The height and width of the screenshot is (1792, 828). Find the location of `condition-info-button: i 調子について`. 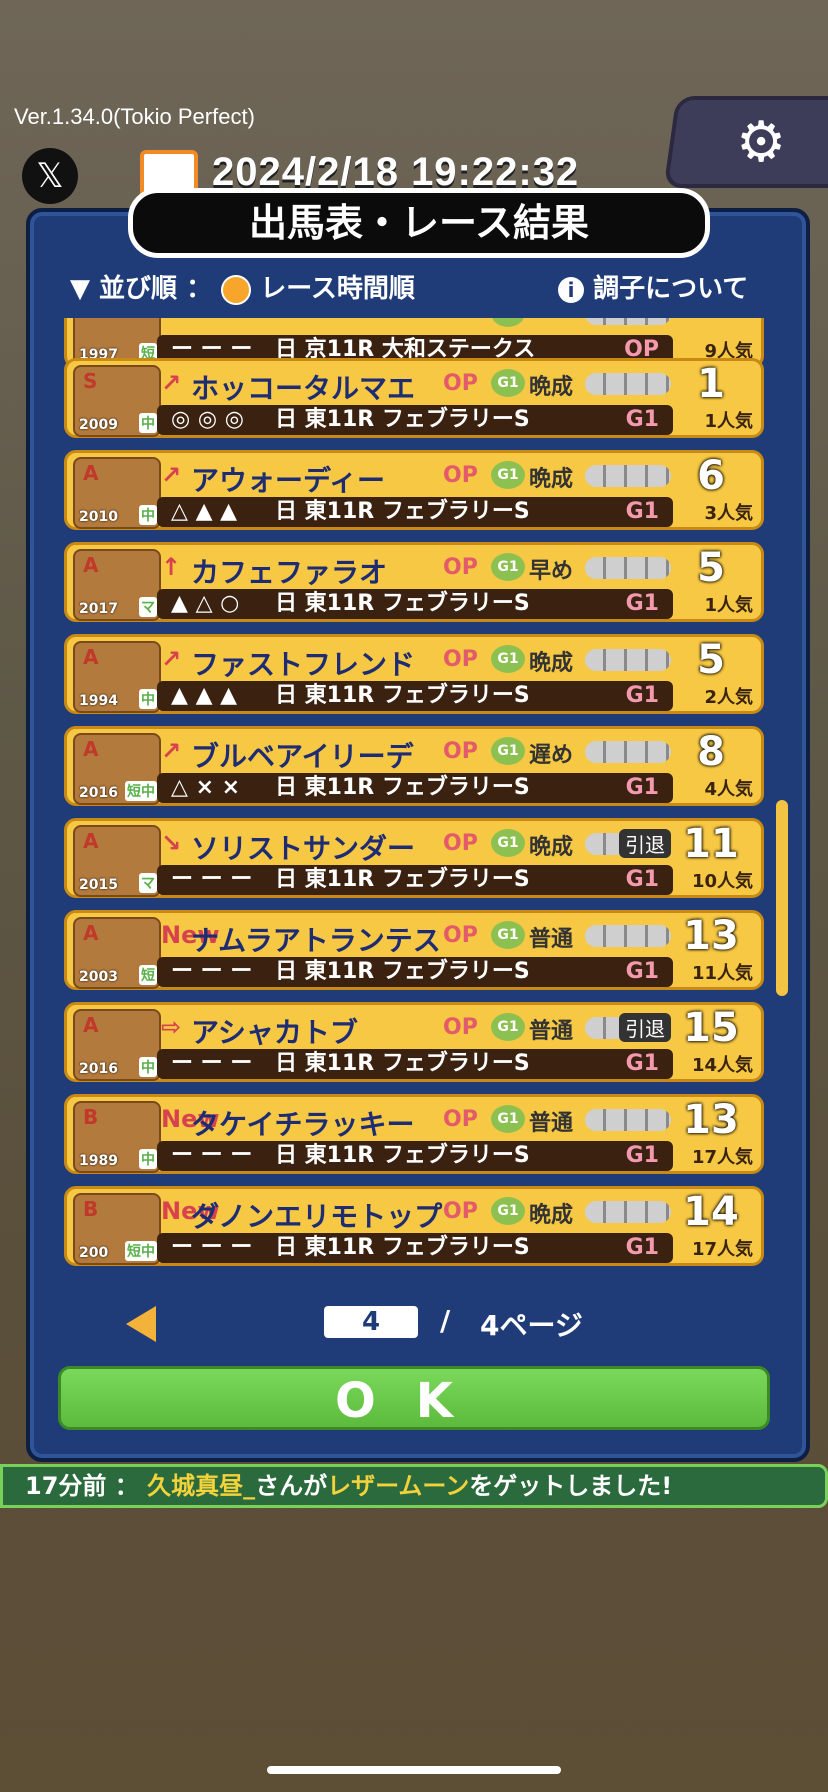

condition-info-button: i 調子について is located at coordinates (653, 286).